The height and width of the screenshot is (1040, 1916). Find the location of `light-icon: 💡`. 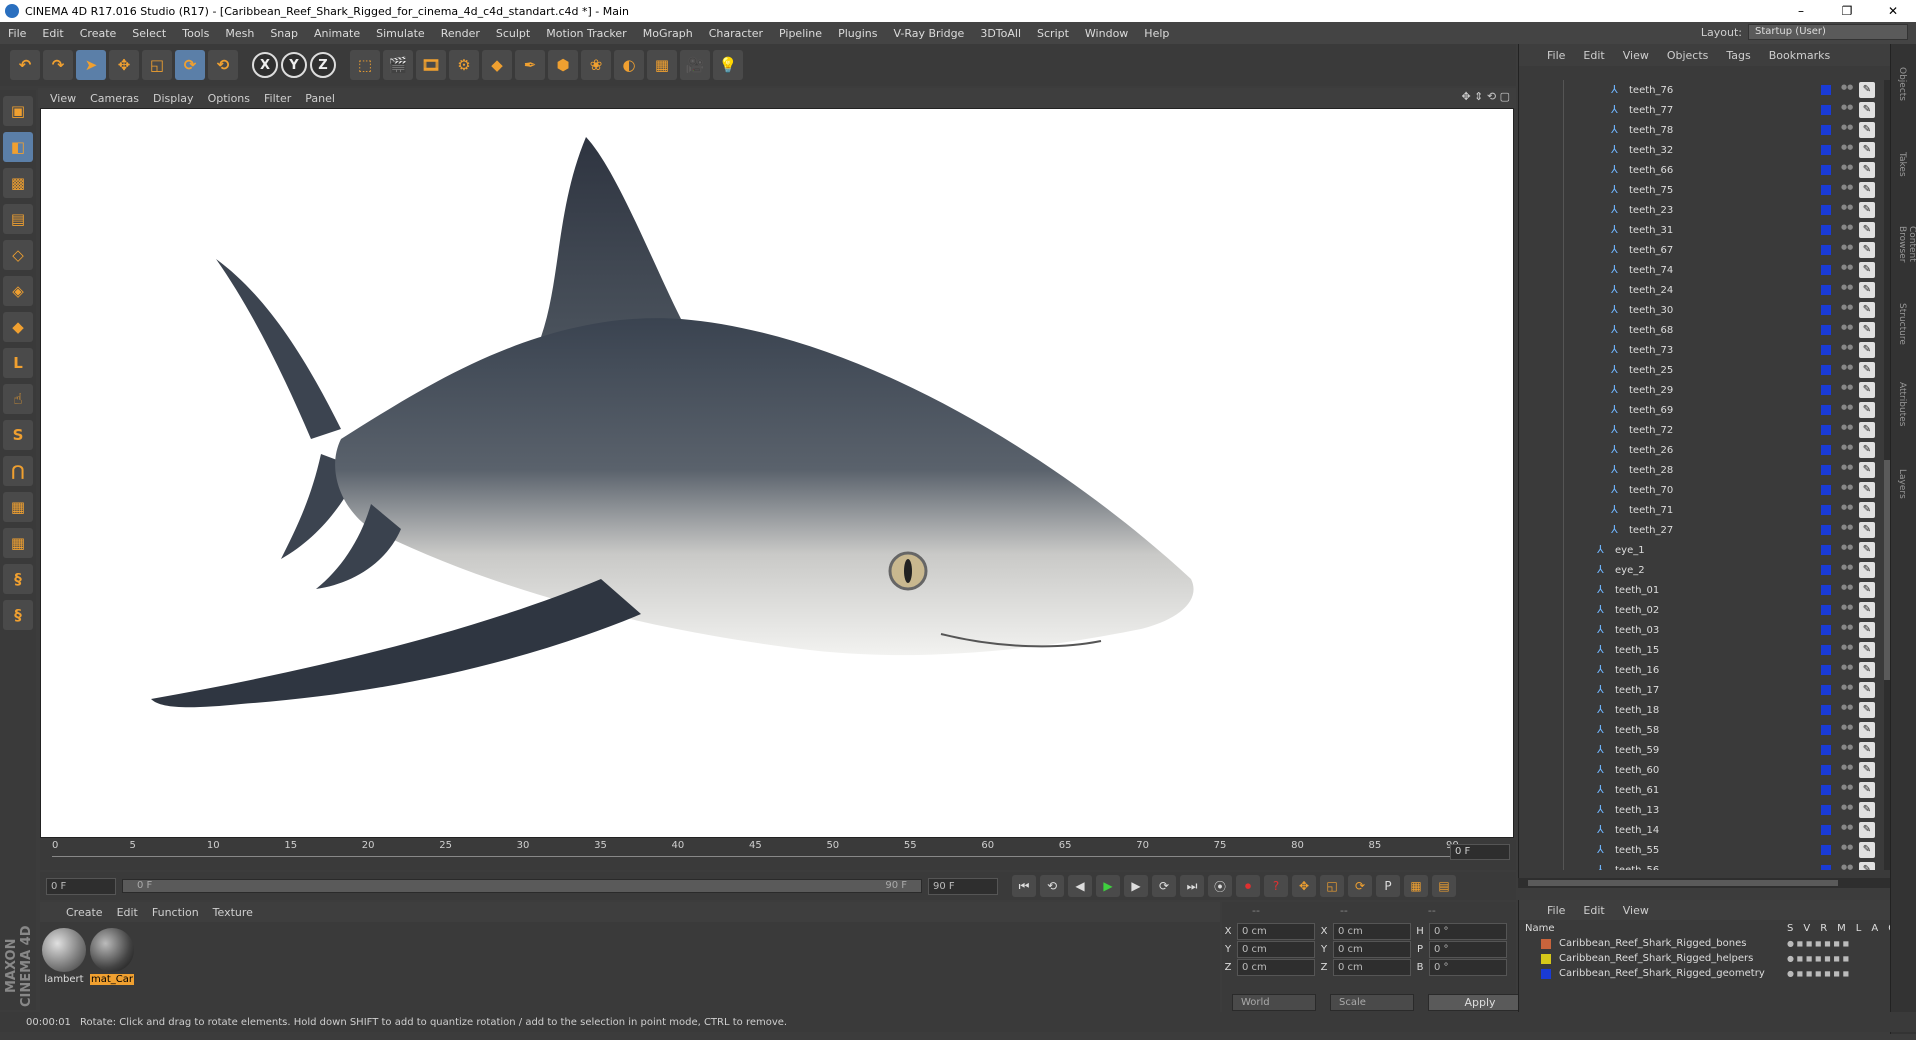

light-icon: 💡 is located at coordinates (728, 65).